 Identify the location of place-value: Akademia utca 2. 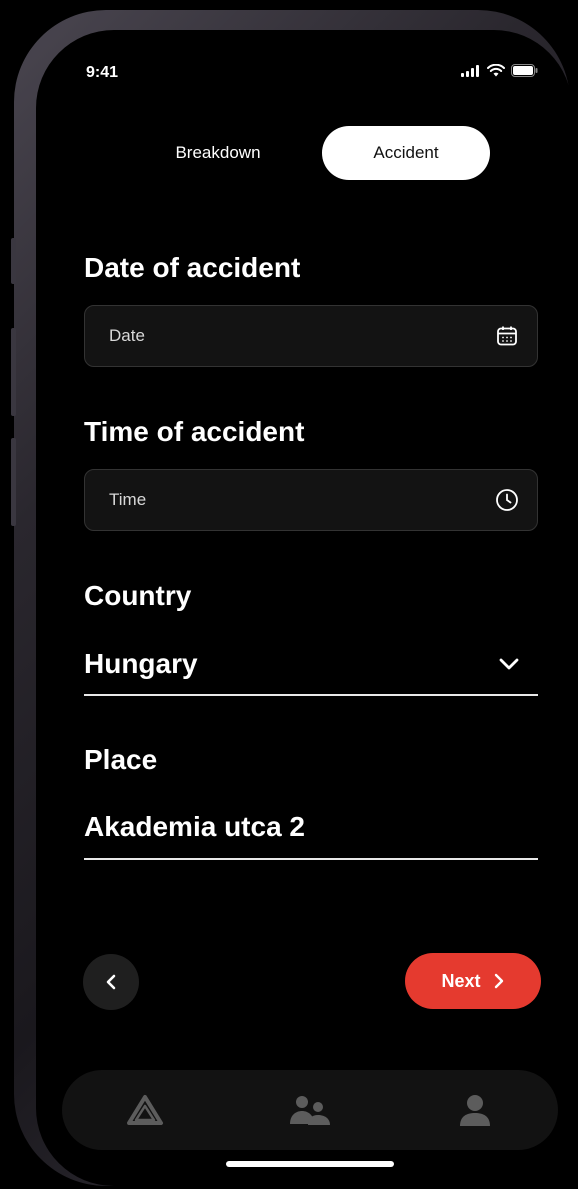
(194, 826).